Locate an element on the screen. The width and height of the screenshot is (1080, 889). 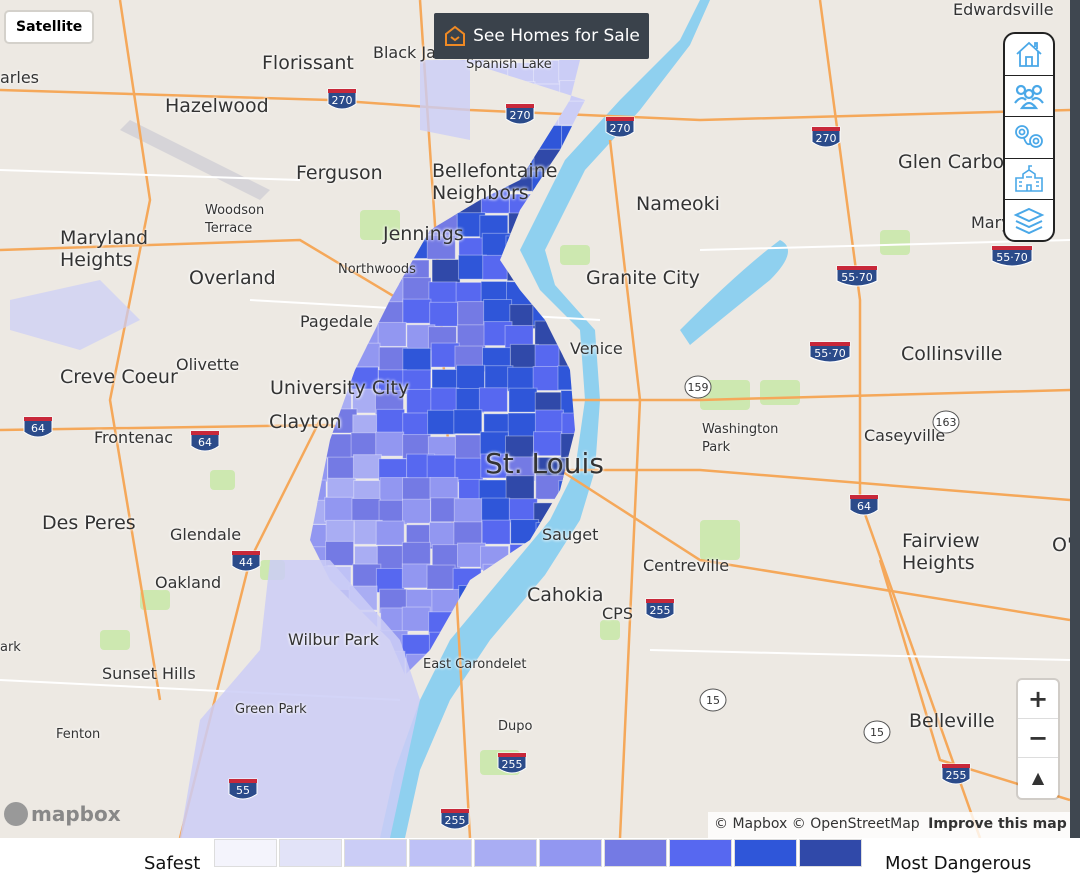
place-label: Ferguson is located at coordinates (339, 173).